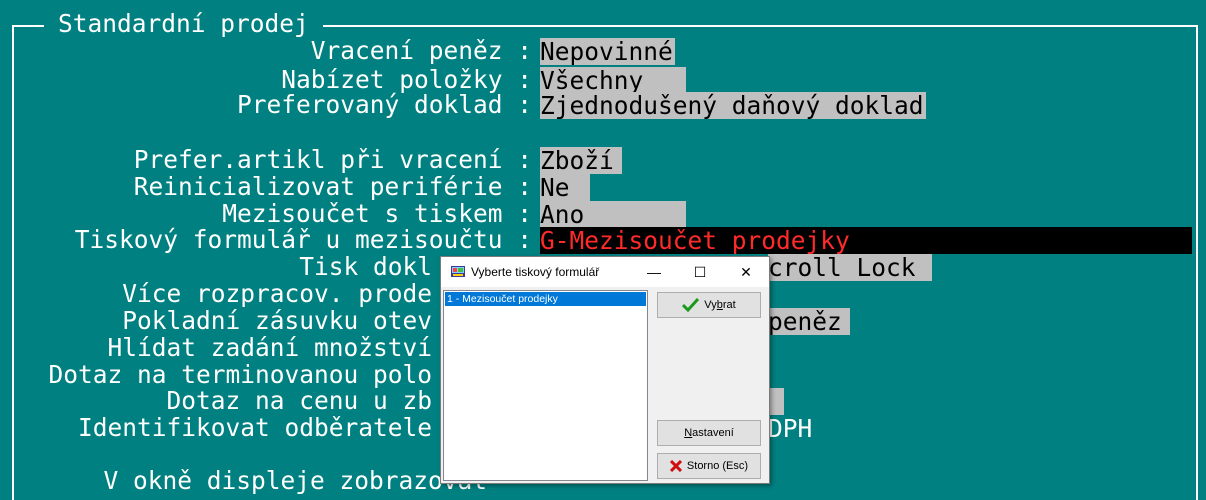  I want to click on checkmark-icon, so click(691, 305).